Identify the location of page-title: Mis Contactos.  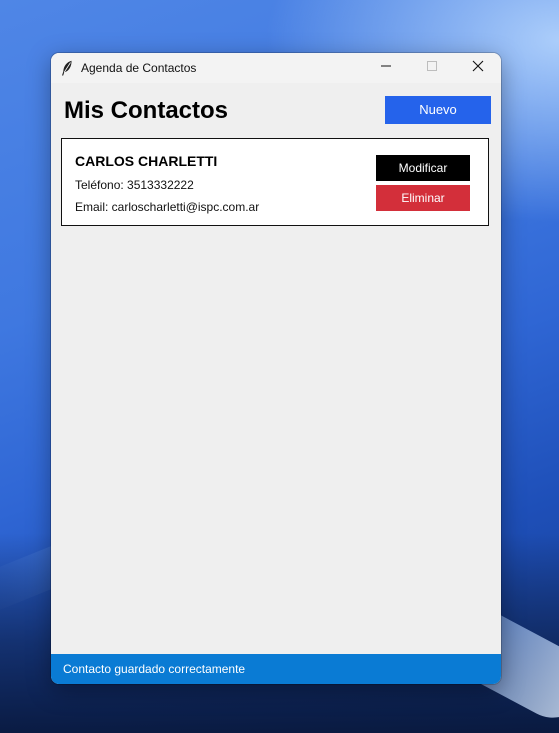
(146, 110).